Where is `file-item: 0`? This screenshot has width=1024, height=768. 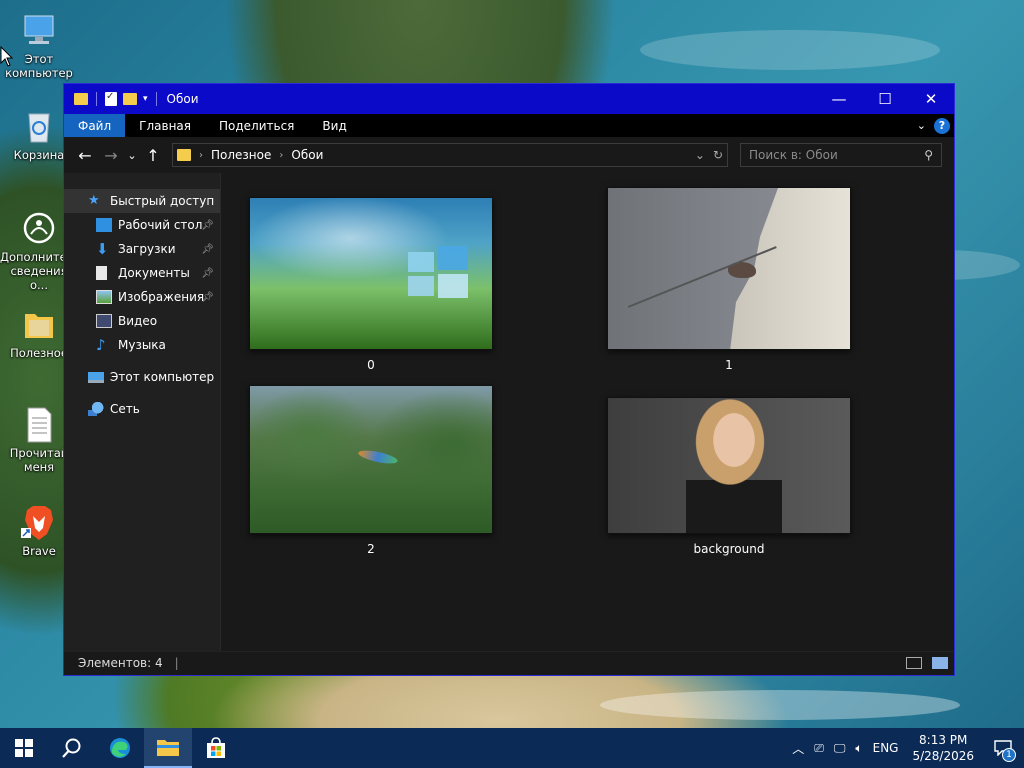 file-item: 0 is located at coordinates (371, 284).